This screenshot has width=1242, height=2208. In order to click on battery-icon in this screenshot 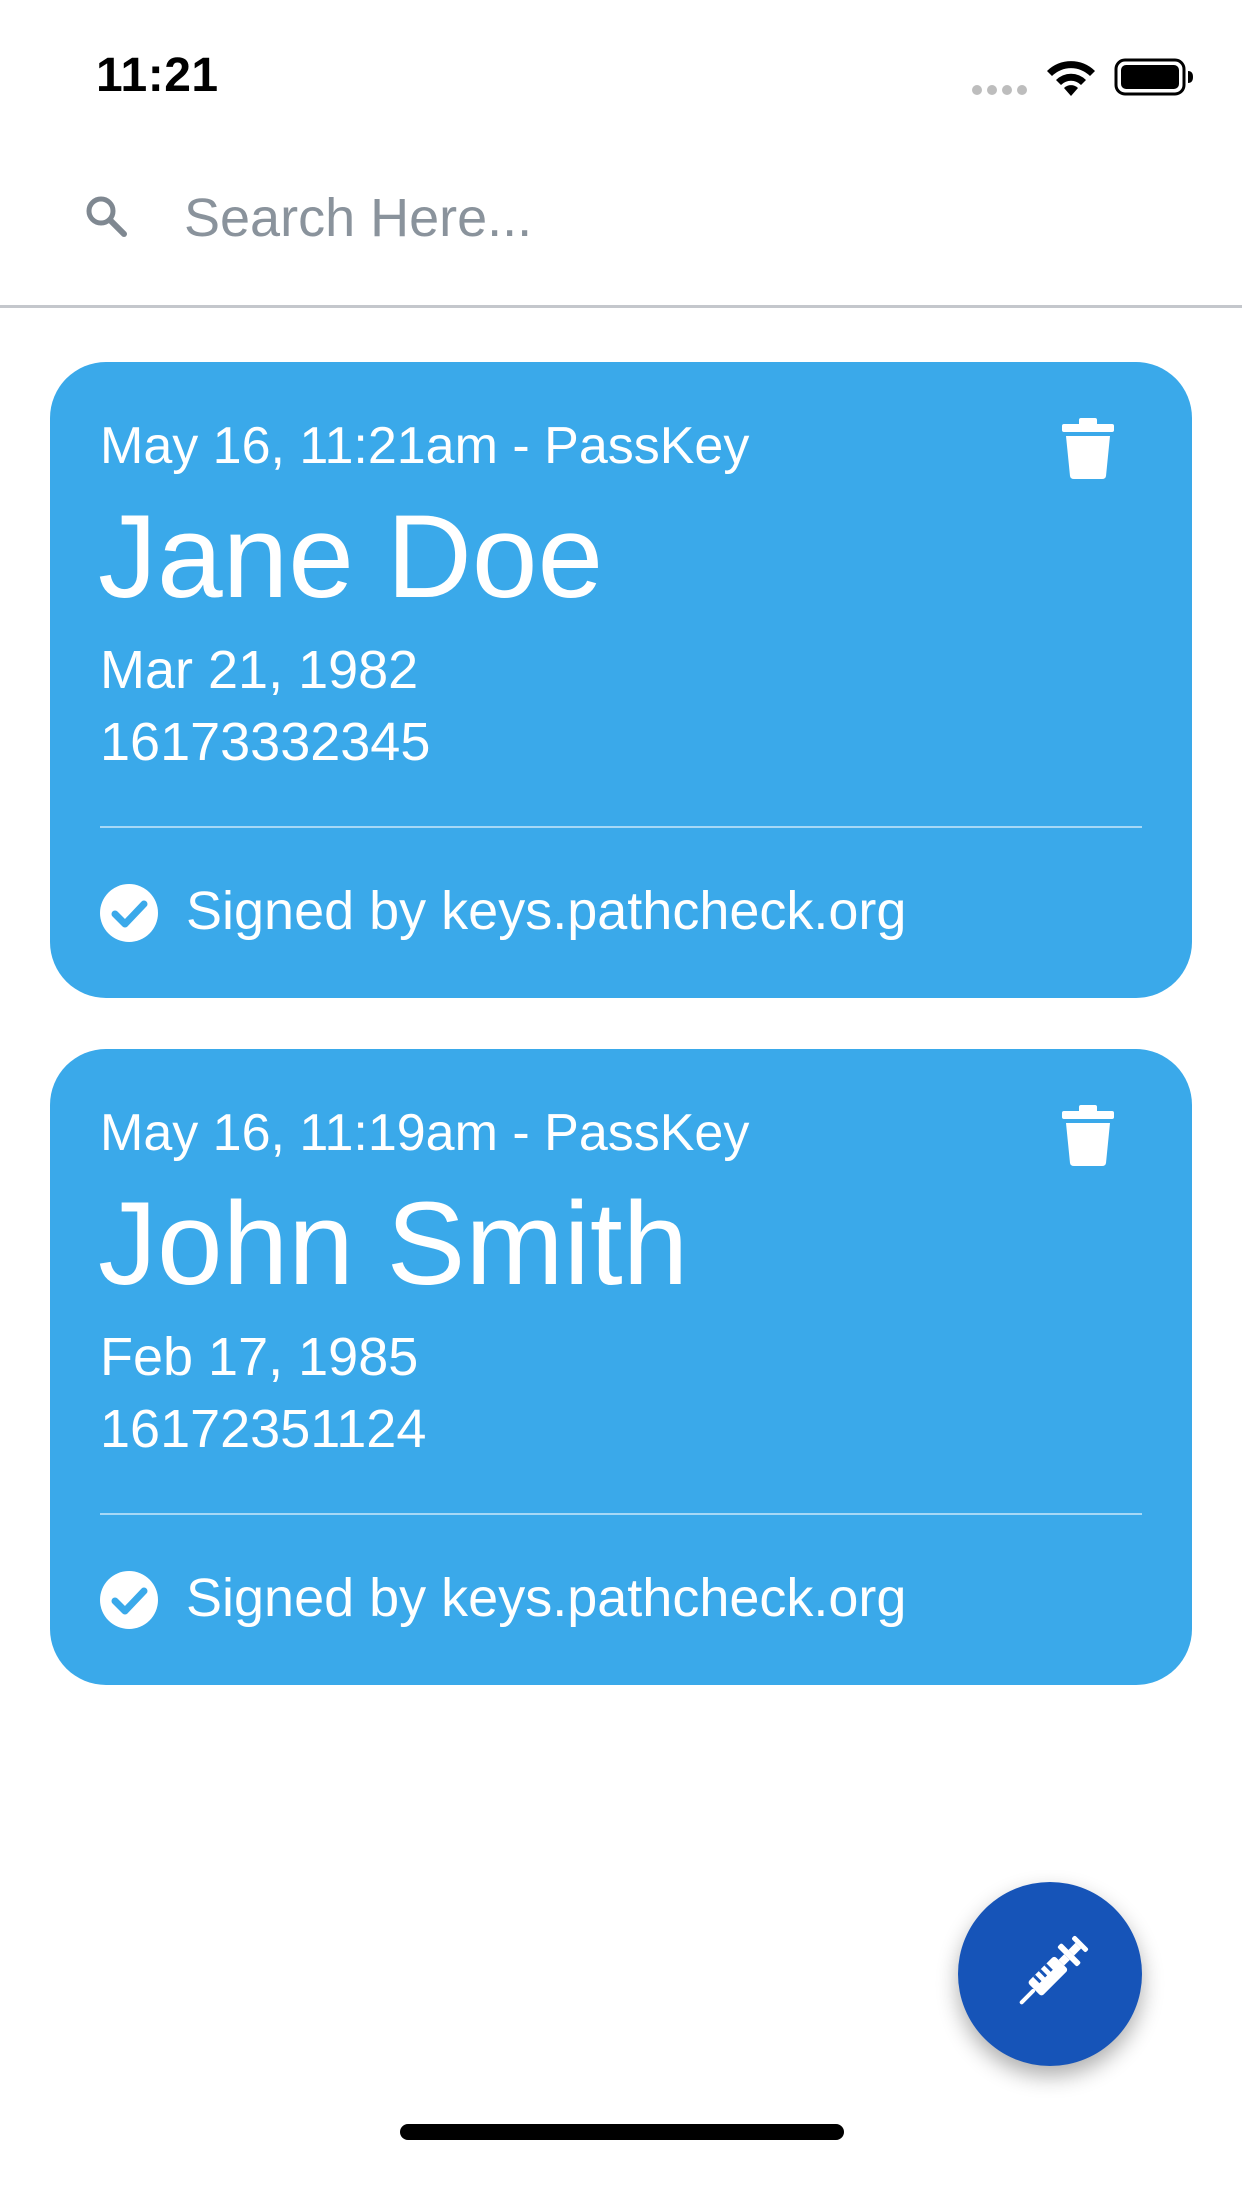, I will do `click(1153, 77)`.